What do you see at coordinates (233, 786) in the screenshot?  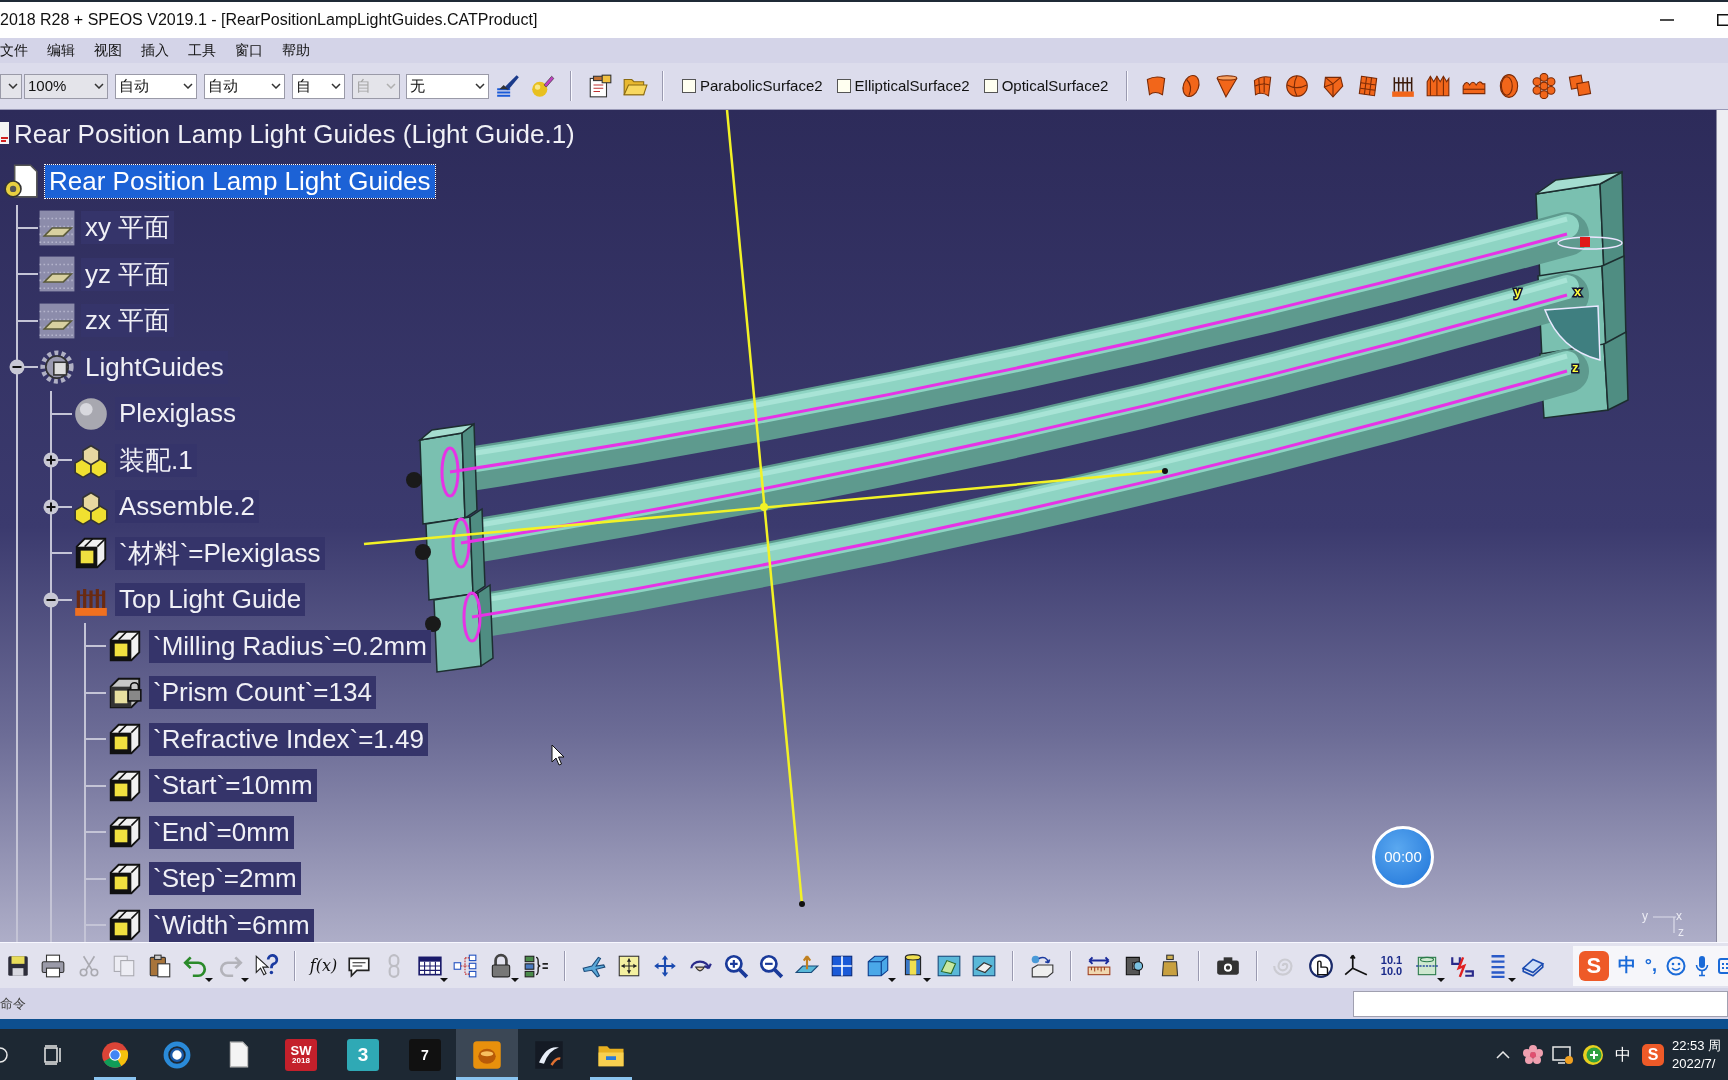 I see `tree-item: `Start`=10mm` at bounding box center [233, 786].